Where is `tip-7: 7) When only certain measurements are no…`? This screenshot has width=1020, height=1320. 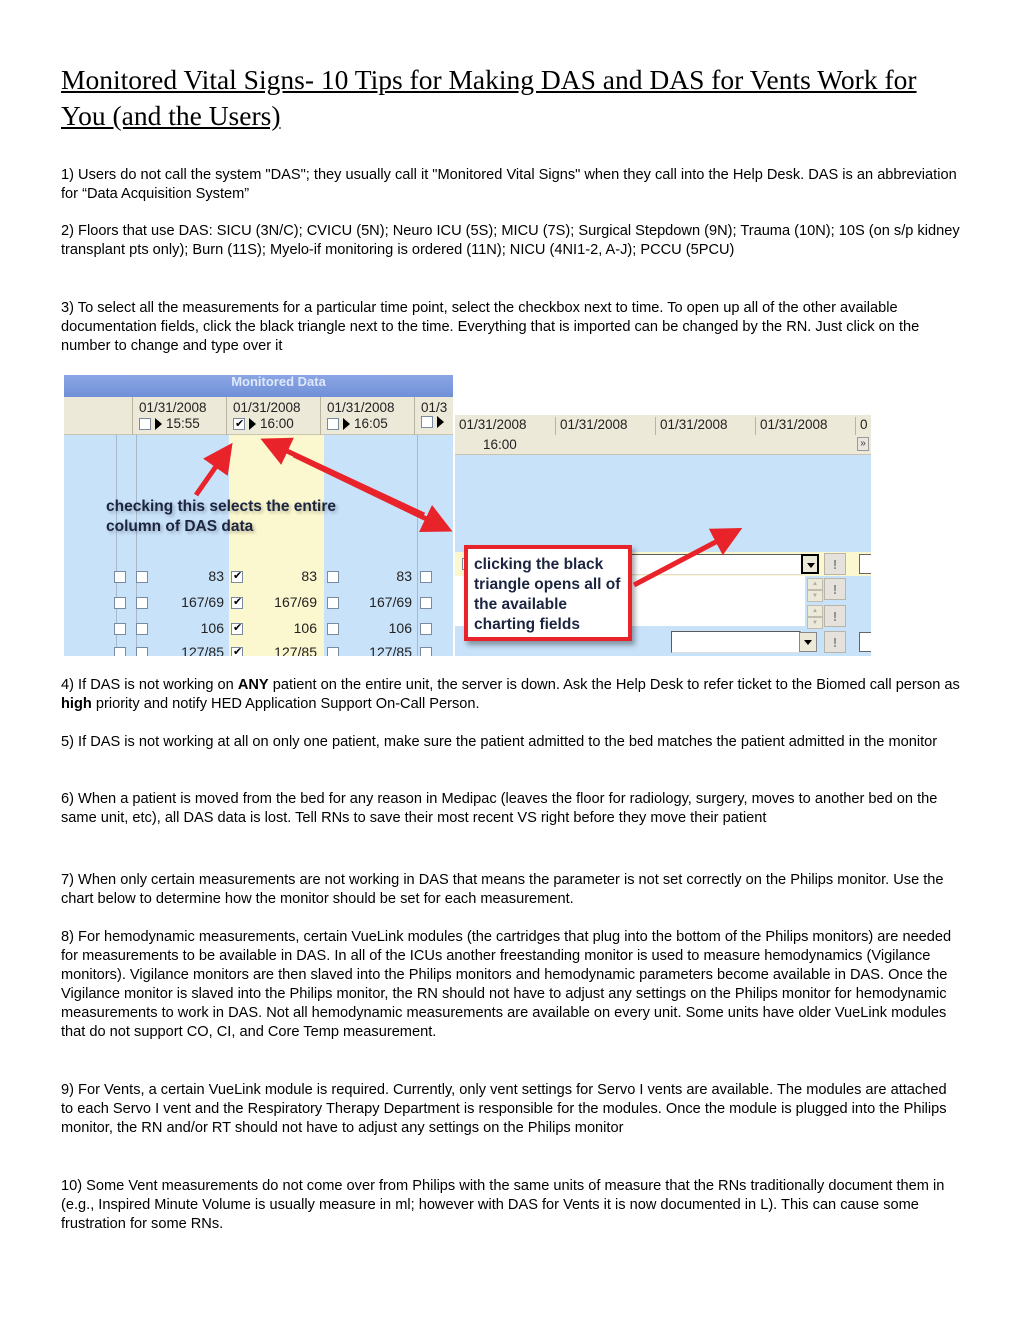 tip-7: 7) When only certain measurements are no… is located at coordinates (502, 889).